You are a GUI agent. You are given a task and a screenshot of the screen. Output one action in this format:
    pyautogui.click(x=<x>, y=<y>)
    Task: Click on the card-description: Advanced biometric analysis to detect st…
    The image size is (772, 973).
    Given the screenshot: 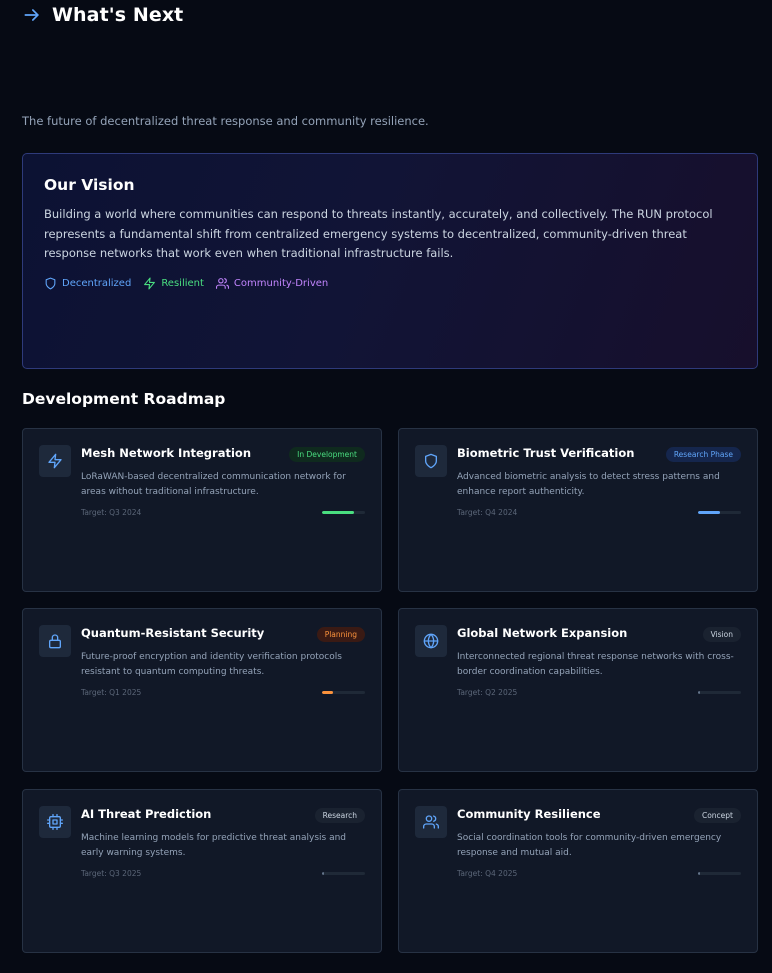 What is the action you would take?
    pyautogui.click(x=588, y=484)
    